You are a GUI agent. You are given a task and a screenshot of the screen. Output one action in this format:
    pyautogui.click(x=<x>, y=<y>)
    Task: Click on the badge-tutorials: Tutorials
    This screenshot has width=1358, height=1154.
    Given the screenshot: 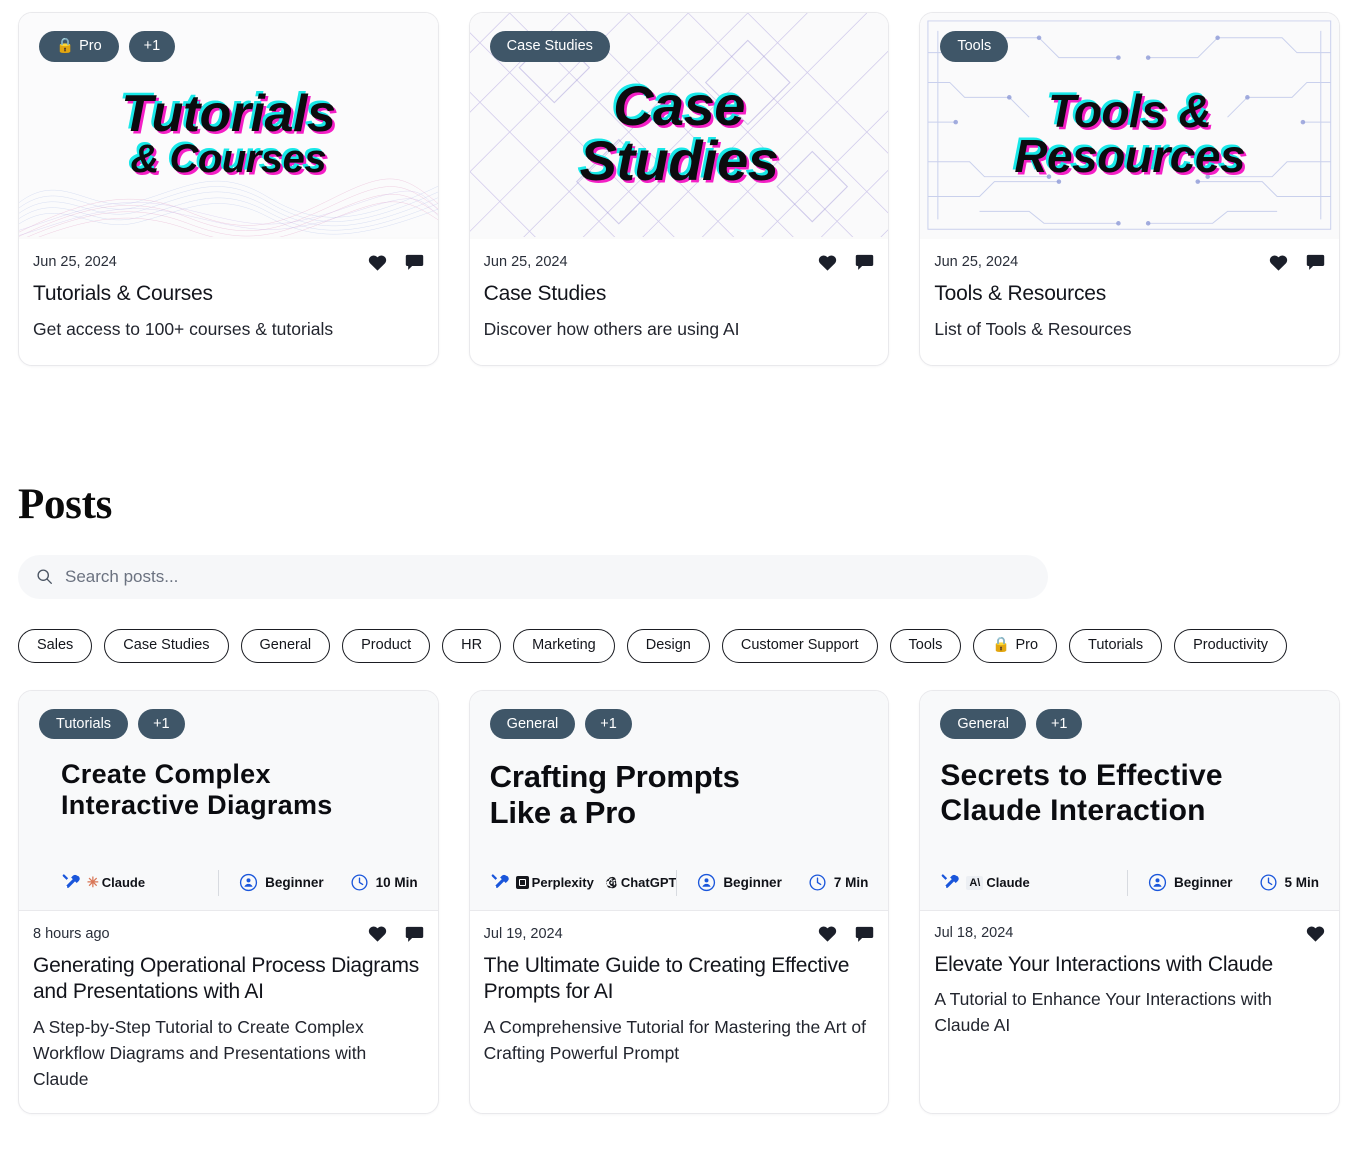 What is the action you would take?
    pyautogui.click(x=84, y=724)
    